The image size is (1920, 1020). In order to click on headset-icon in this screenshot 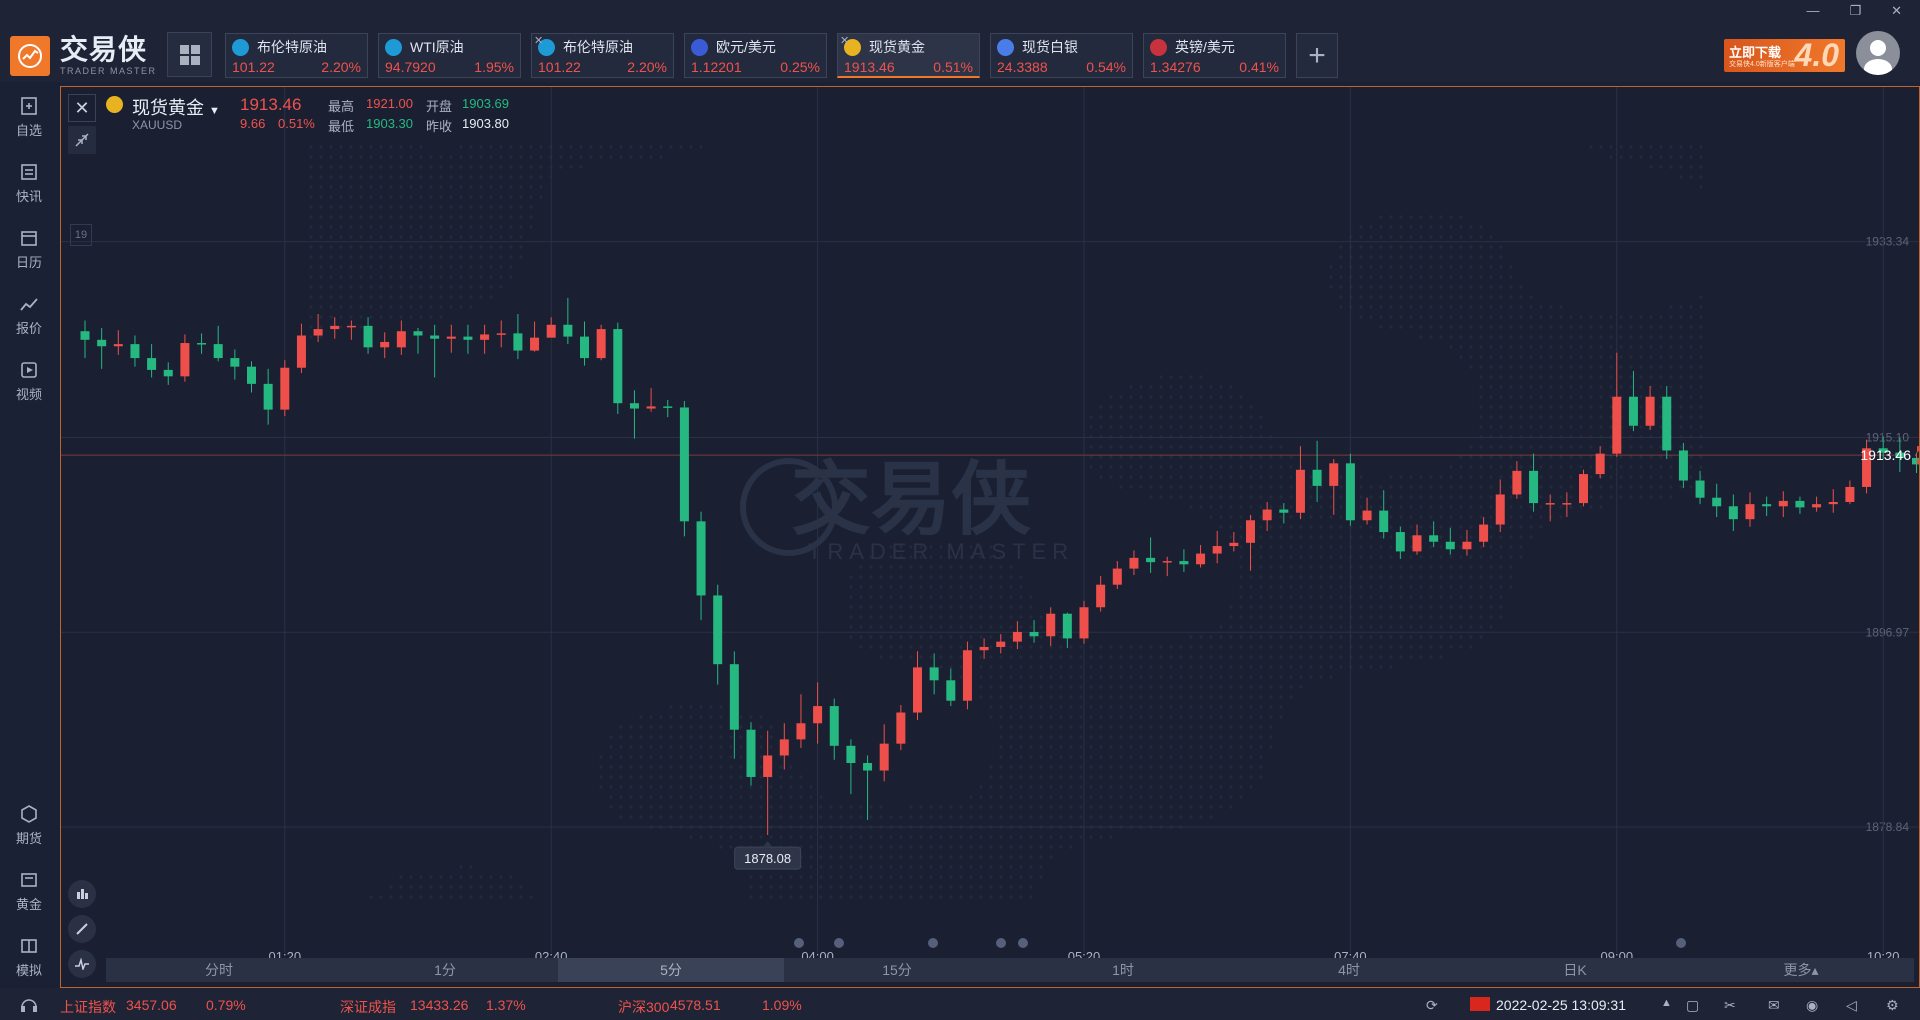, I will do `click(29, 1006)`.